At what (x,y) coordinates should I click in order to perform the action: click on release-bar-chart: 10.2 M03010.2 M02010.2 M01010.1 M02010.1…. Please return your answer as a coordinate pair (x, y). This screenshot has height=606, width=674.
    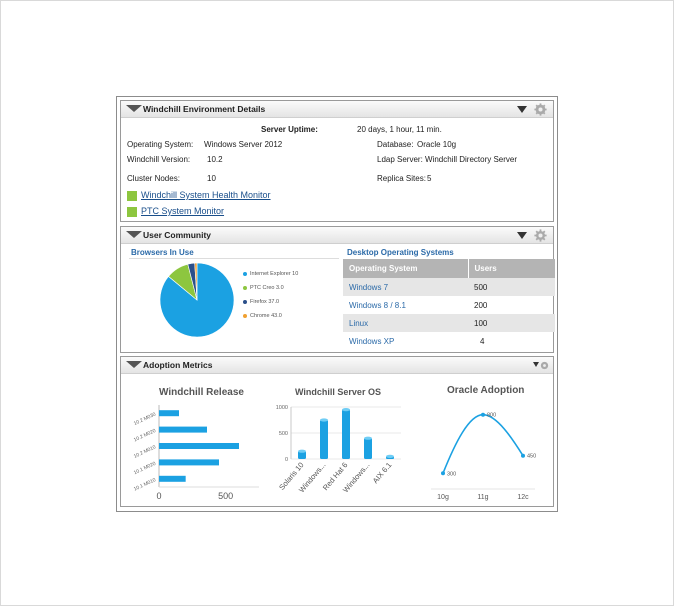
    Looking at the image, I should click on (196, 453).